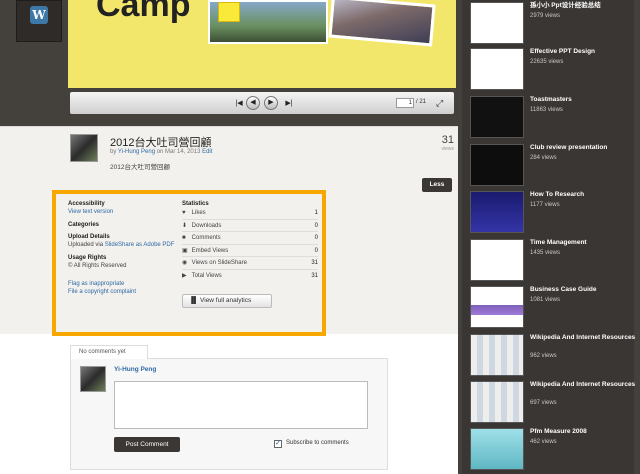 The height and width of the screenshot is (474, 640). I want to click on upload-link: SlideShare as Adobe PDF, so click(140, 245).